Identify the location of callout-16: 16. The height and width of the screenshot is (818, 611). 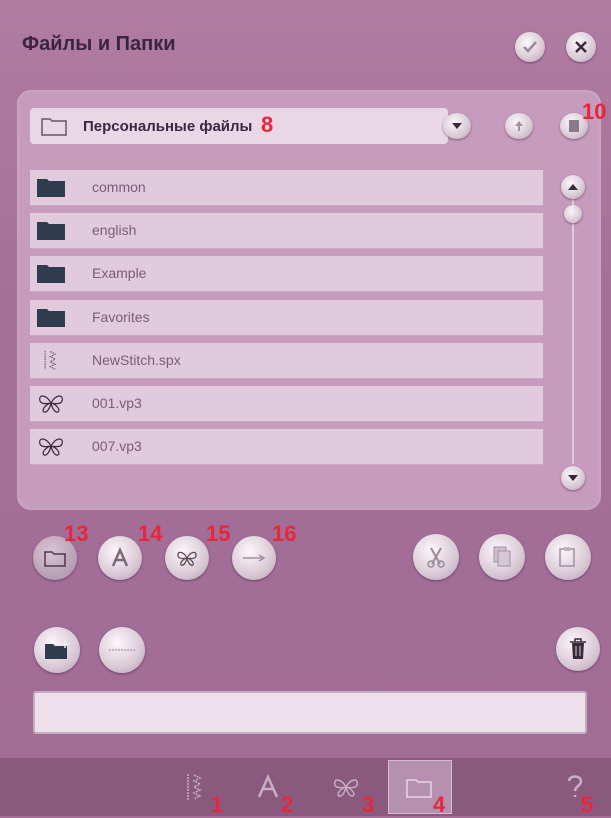
(284, 533).